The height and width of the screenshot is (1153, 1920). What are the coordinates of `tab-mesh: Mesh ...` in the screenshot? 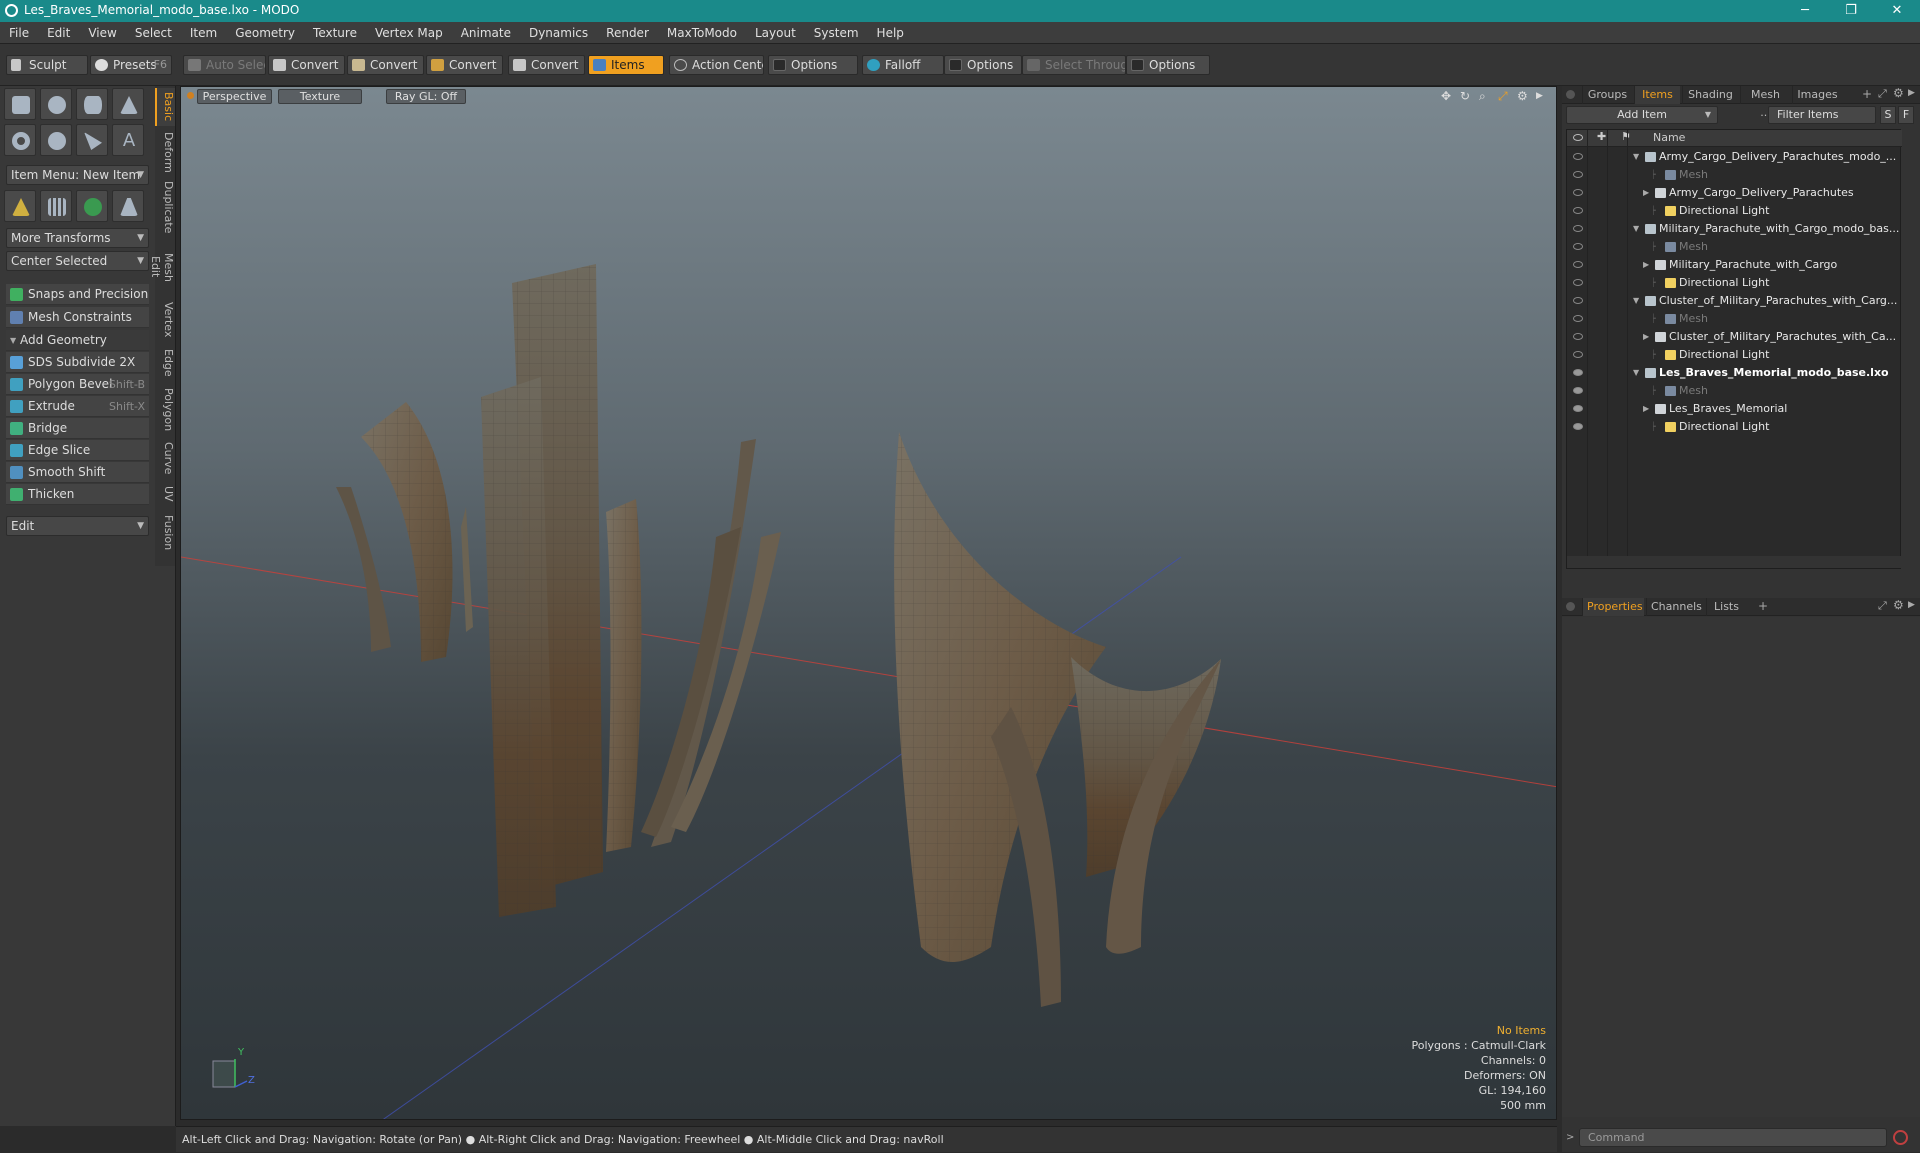 It's located at (1765, 102).